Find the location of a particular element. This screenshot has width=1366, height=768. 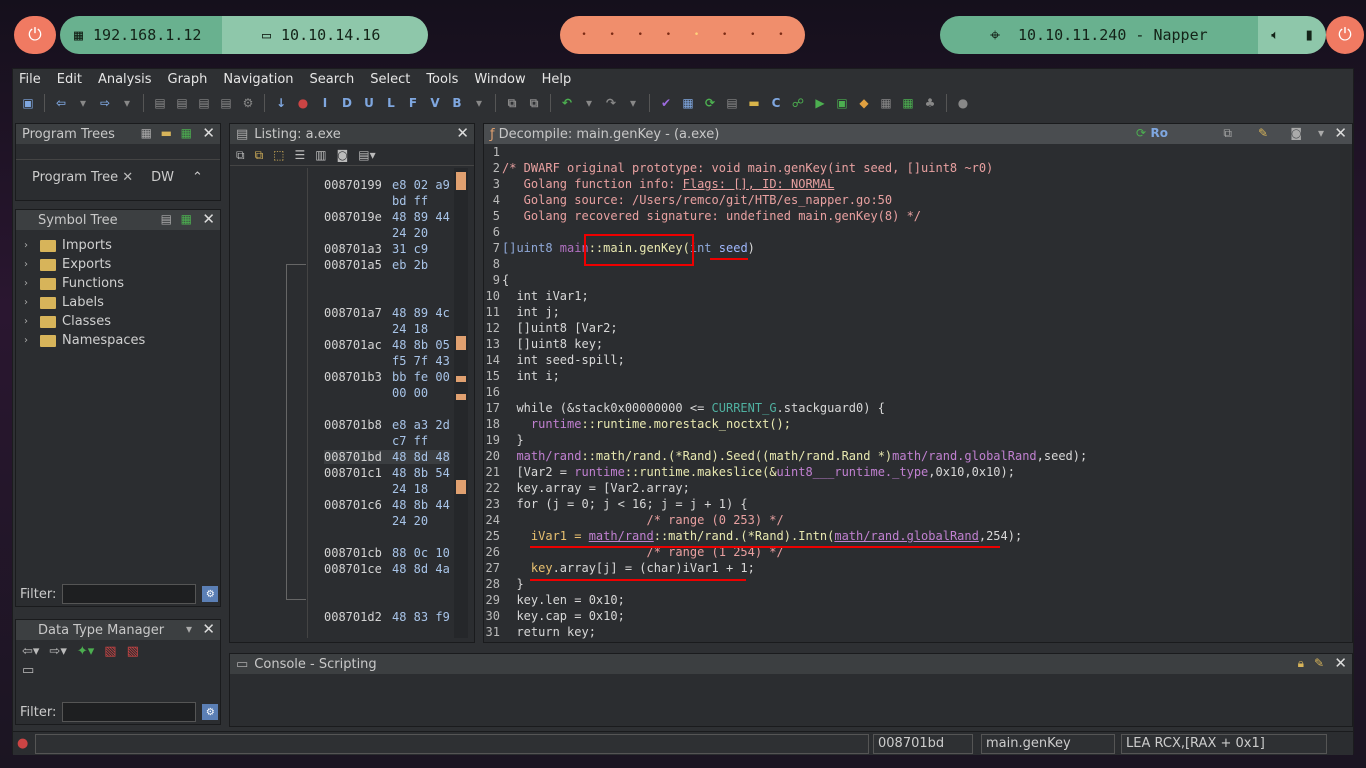

memory-icon: C is located at coordinates (776, 103).